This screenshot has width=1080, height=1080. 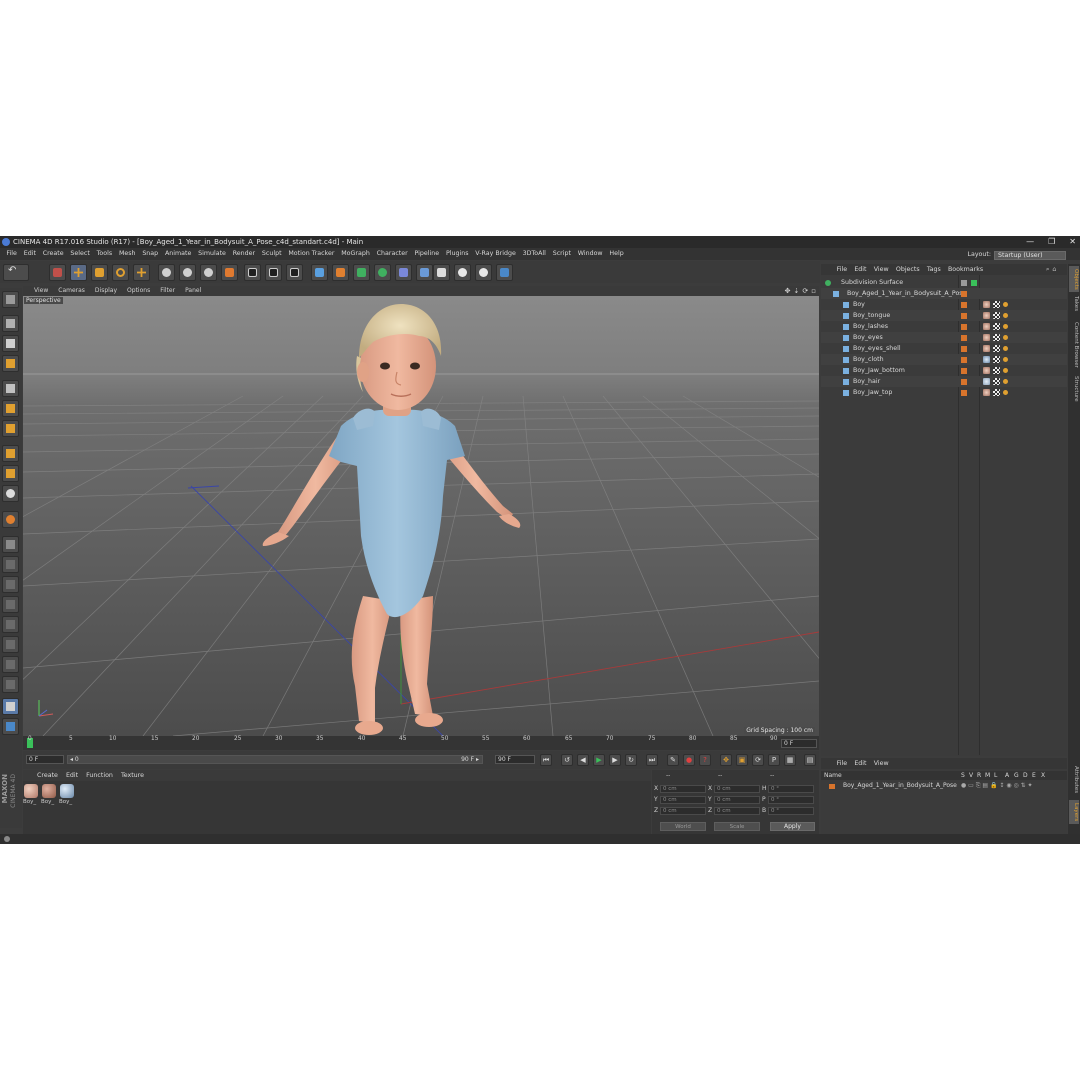 I want to click on sculpt-tool-1-button, so click(x=10, y=564).